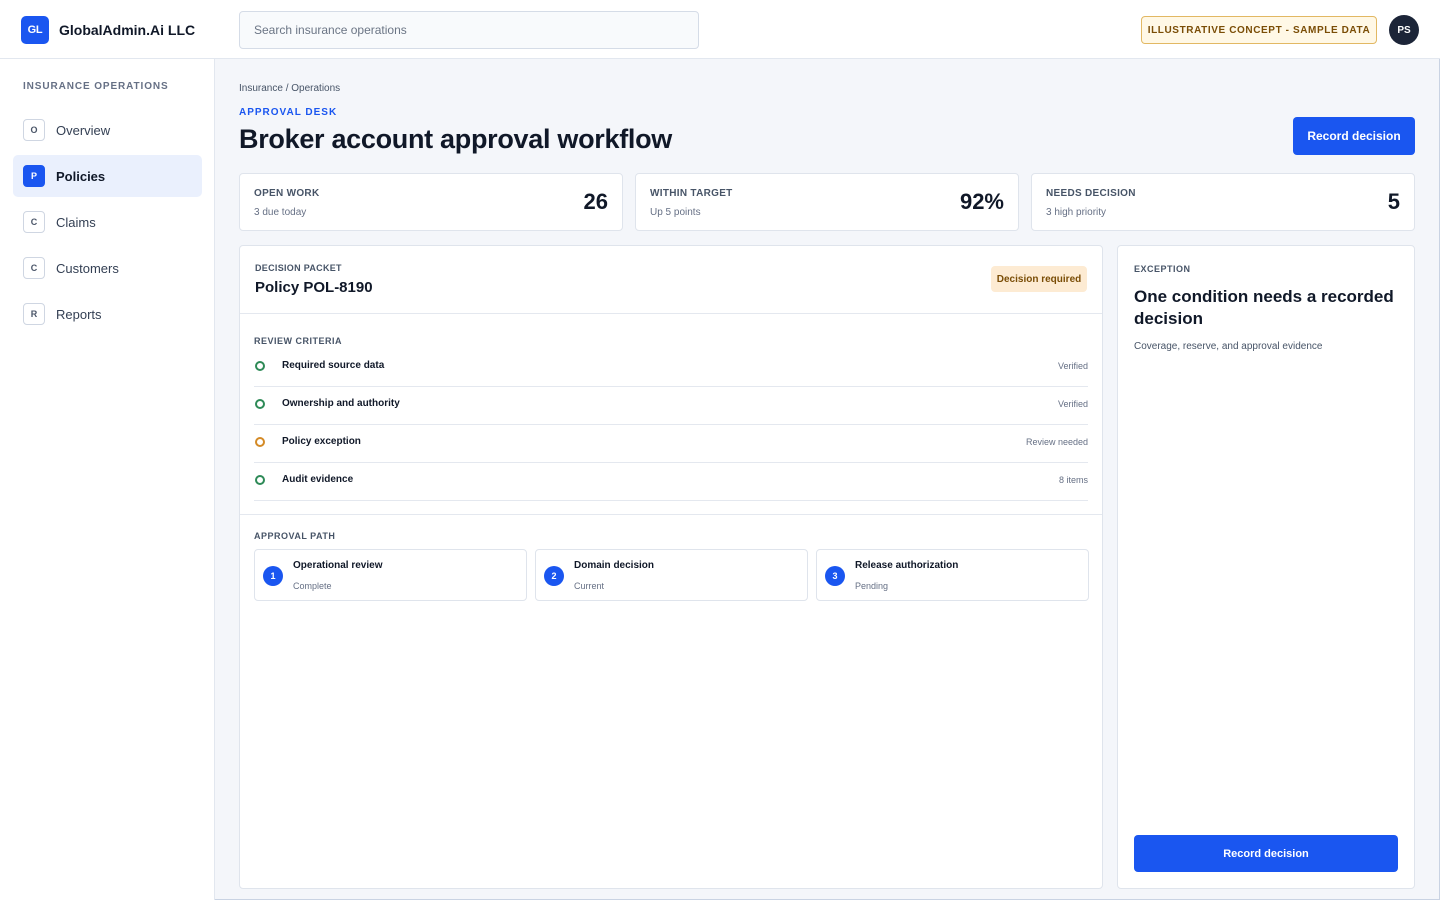 The height and width of the screenshot is (900, 1440). What do you see at coordinates (260, 442) in the screenshot?
I see `status-warning-icon` at bounding box center [260, 442].